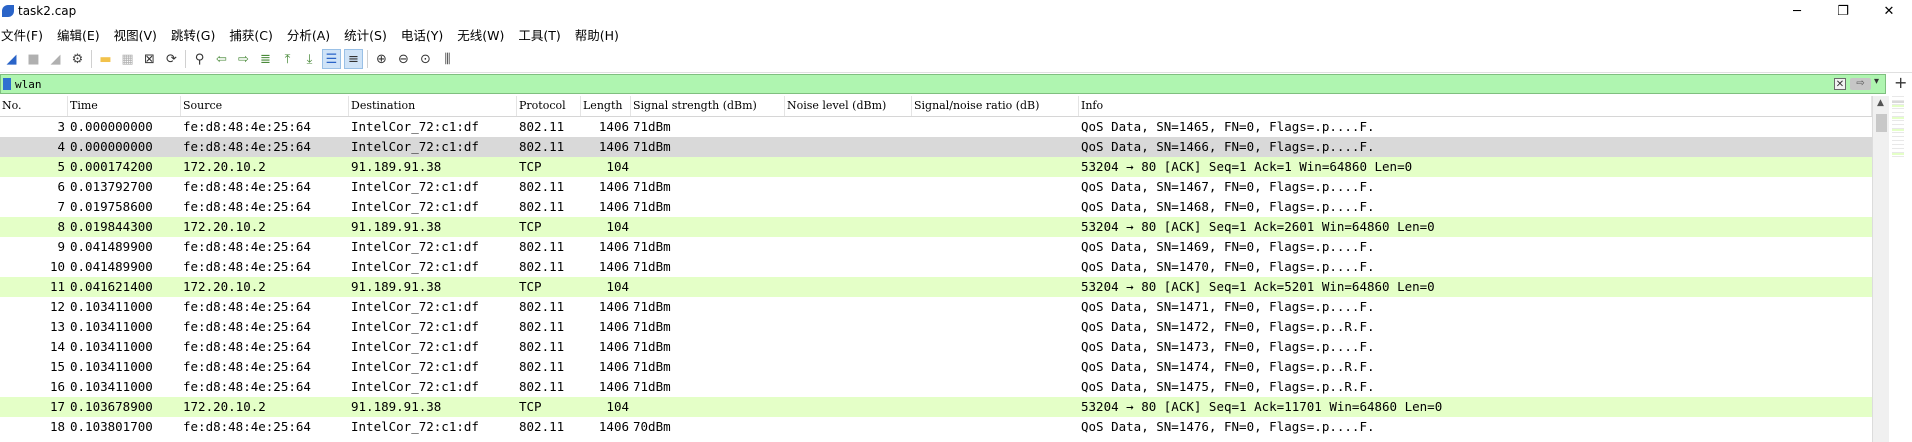 This screenshot has width=1912, height=442. I want to click on apply-filter-button: ⇨, so click(1860, 84).